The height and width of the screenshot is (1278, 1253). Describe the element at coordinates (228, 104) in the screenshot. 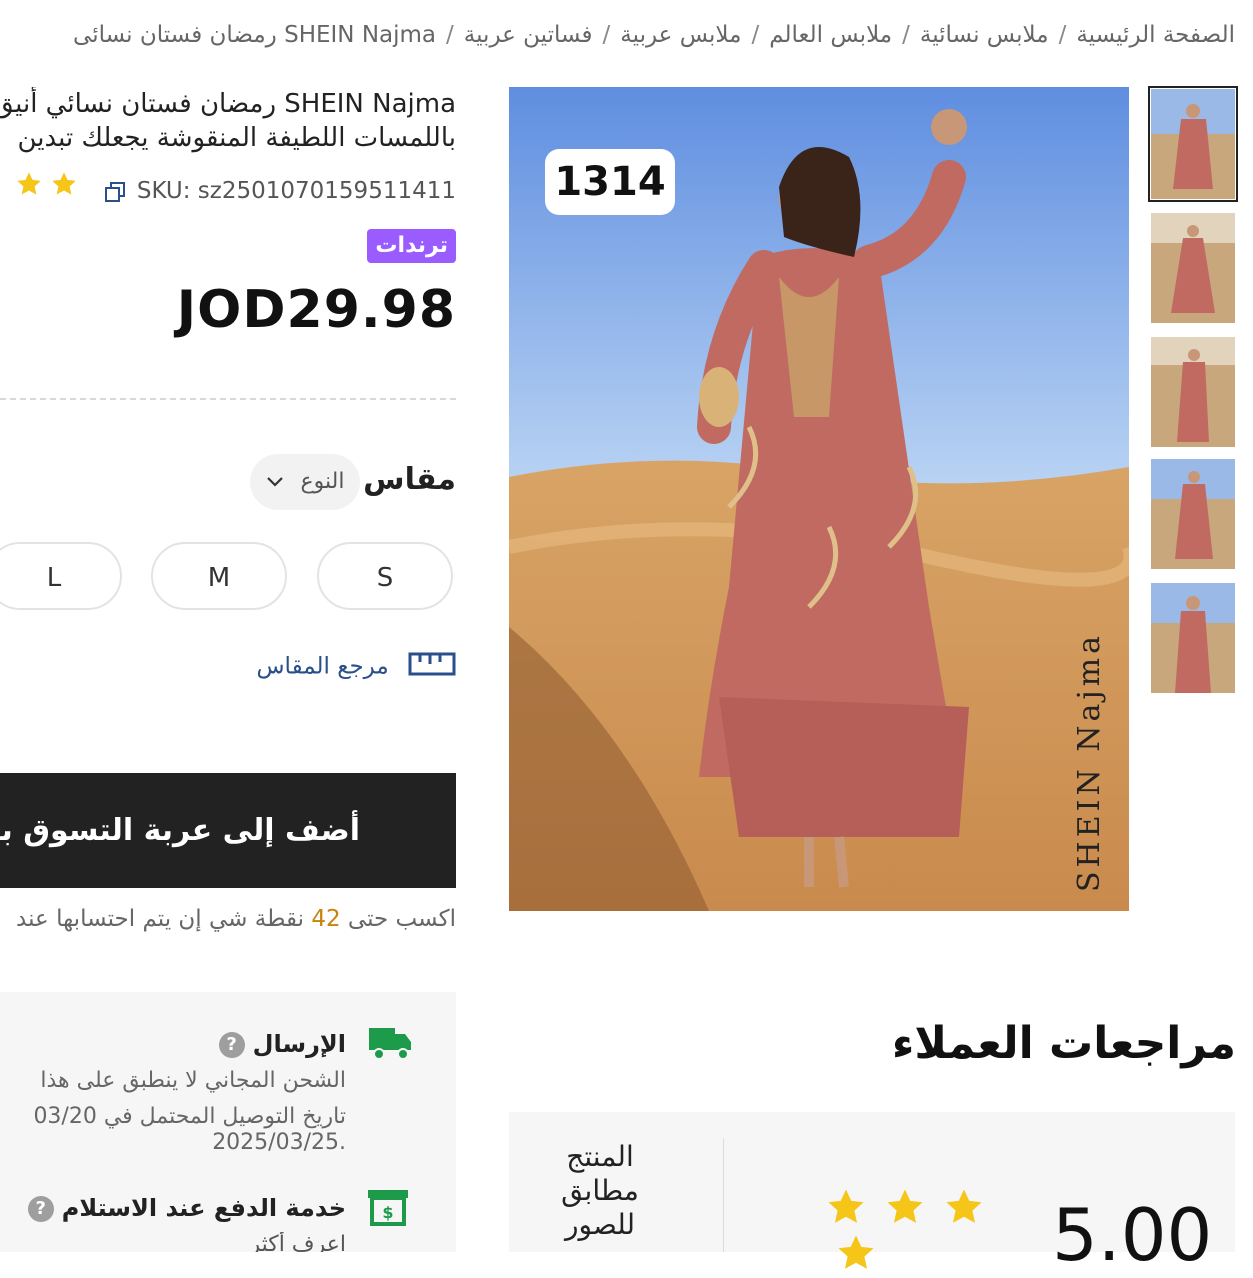

I see `product-title-line-1: SHEIN Najma رمضان فستان نسائي أنيق` at that location.